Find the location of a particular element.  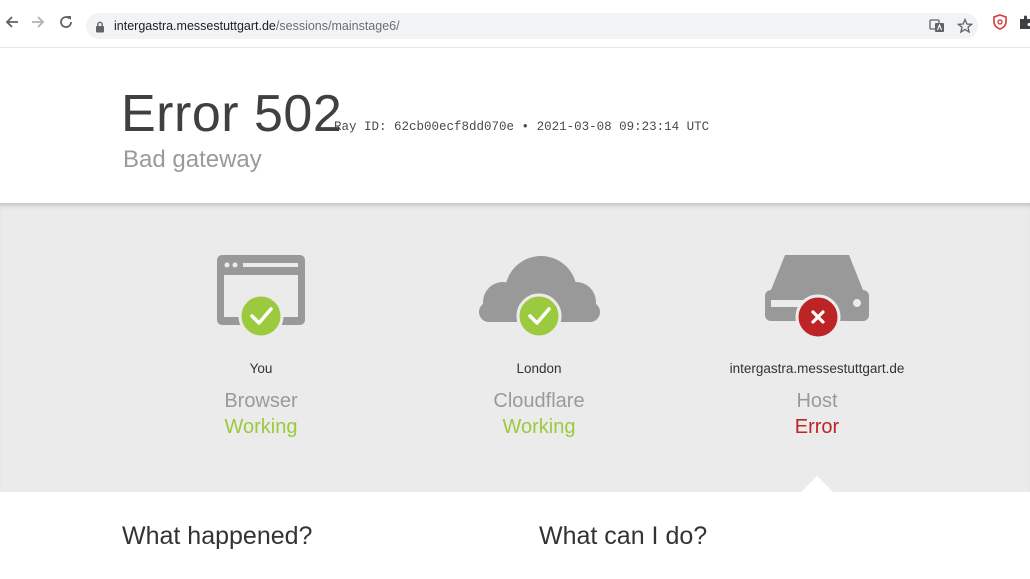

cloud-icon is located at coordinates (539, 297).